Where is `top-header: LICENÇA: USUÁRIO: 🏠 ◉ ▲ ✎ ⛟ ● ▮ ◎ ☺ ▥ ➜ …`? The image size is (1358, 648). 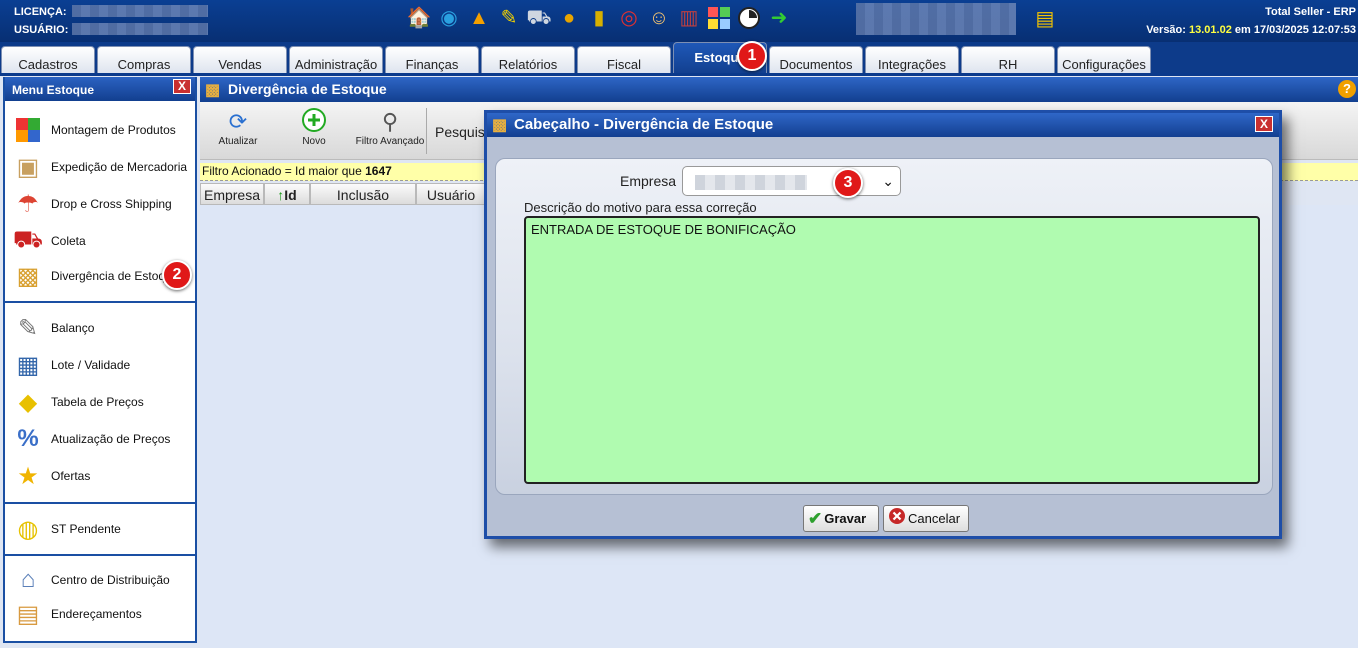
top-header: LICENÇA: USUÁRIO: 🏠 ◉ ▲ ✎ ⛟ ● ▮ ◎ ☺ ▥ ➜ … is located at coordinates (679, 21).